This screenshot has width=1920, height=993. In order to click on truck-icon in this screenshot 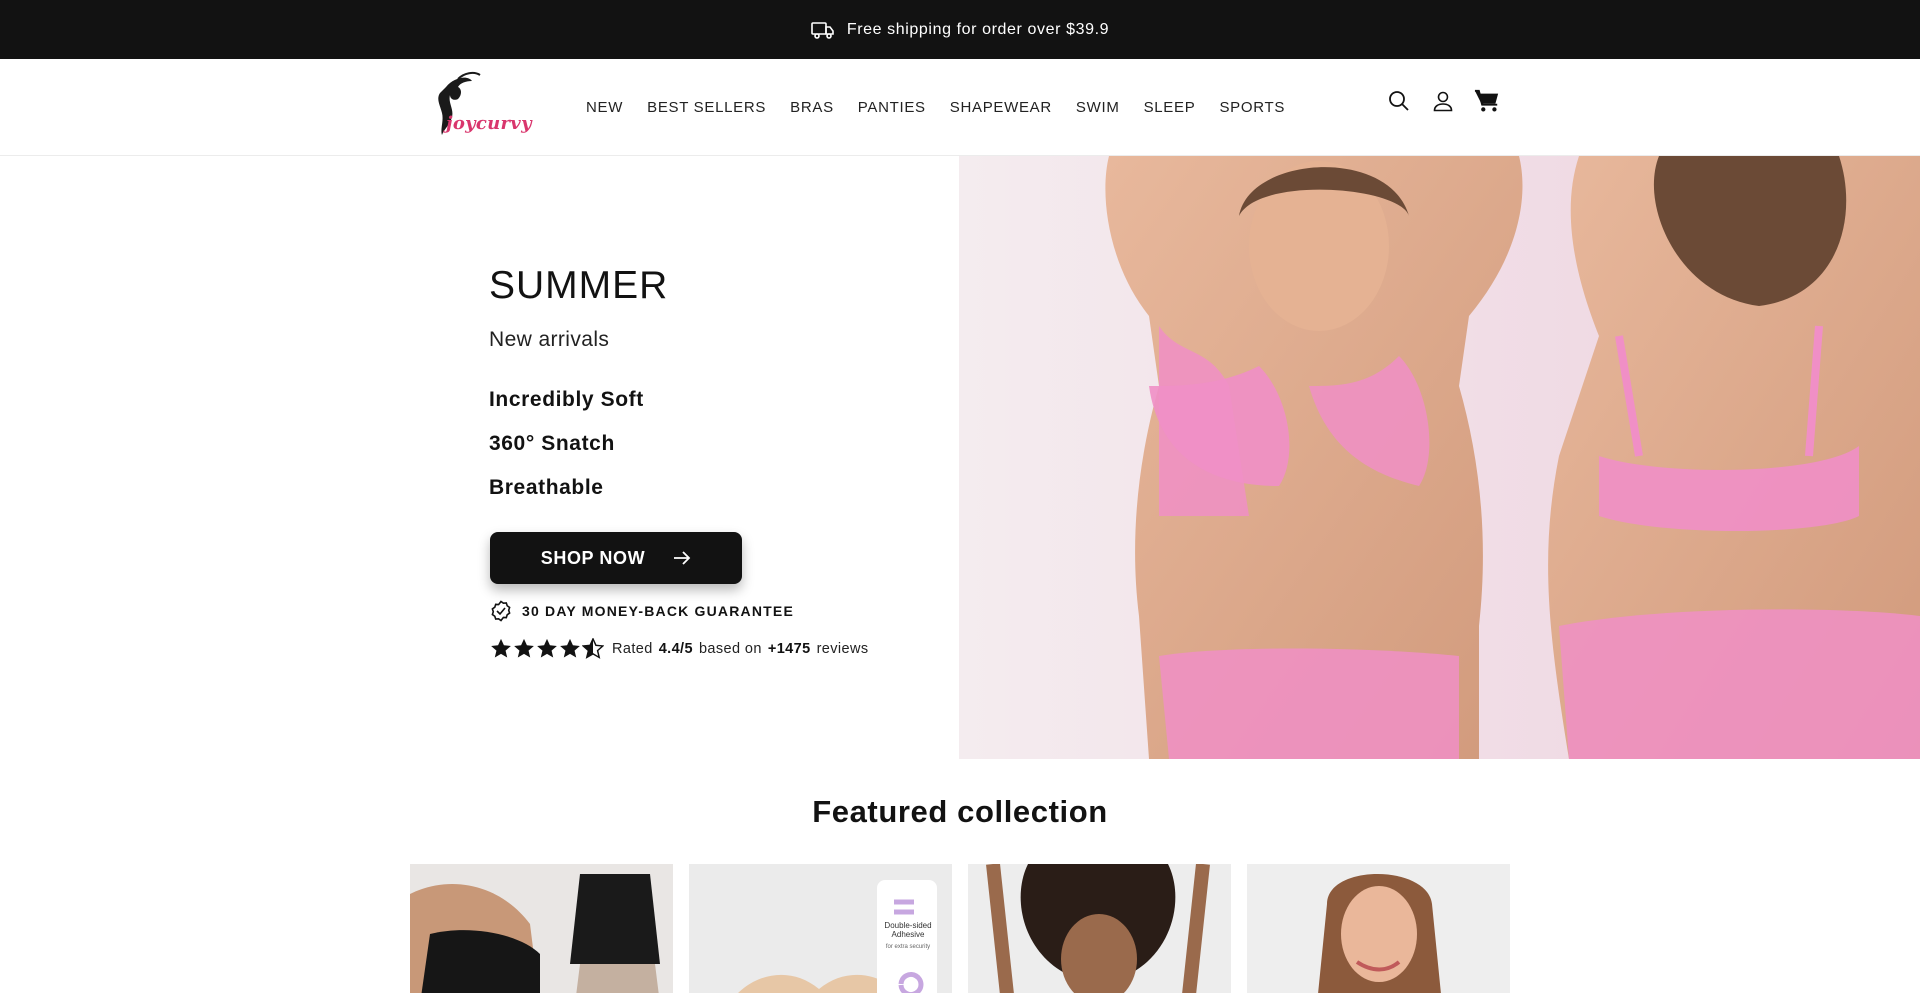, I will do `click(823, 30)`.